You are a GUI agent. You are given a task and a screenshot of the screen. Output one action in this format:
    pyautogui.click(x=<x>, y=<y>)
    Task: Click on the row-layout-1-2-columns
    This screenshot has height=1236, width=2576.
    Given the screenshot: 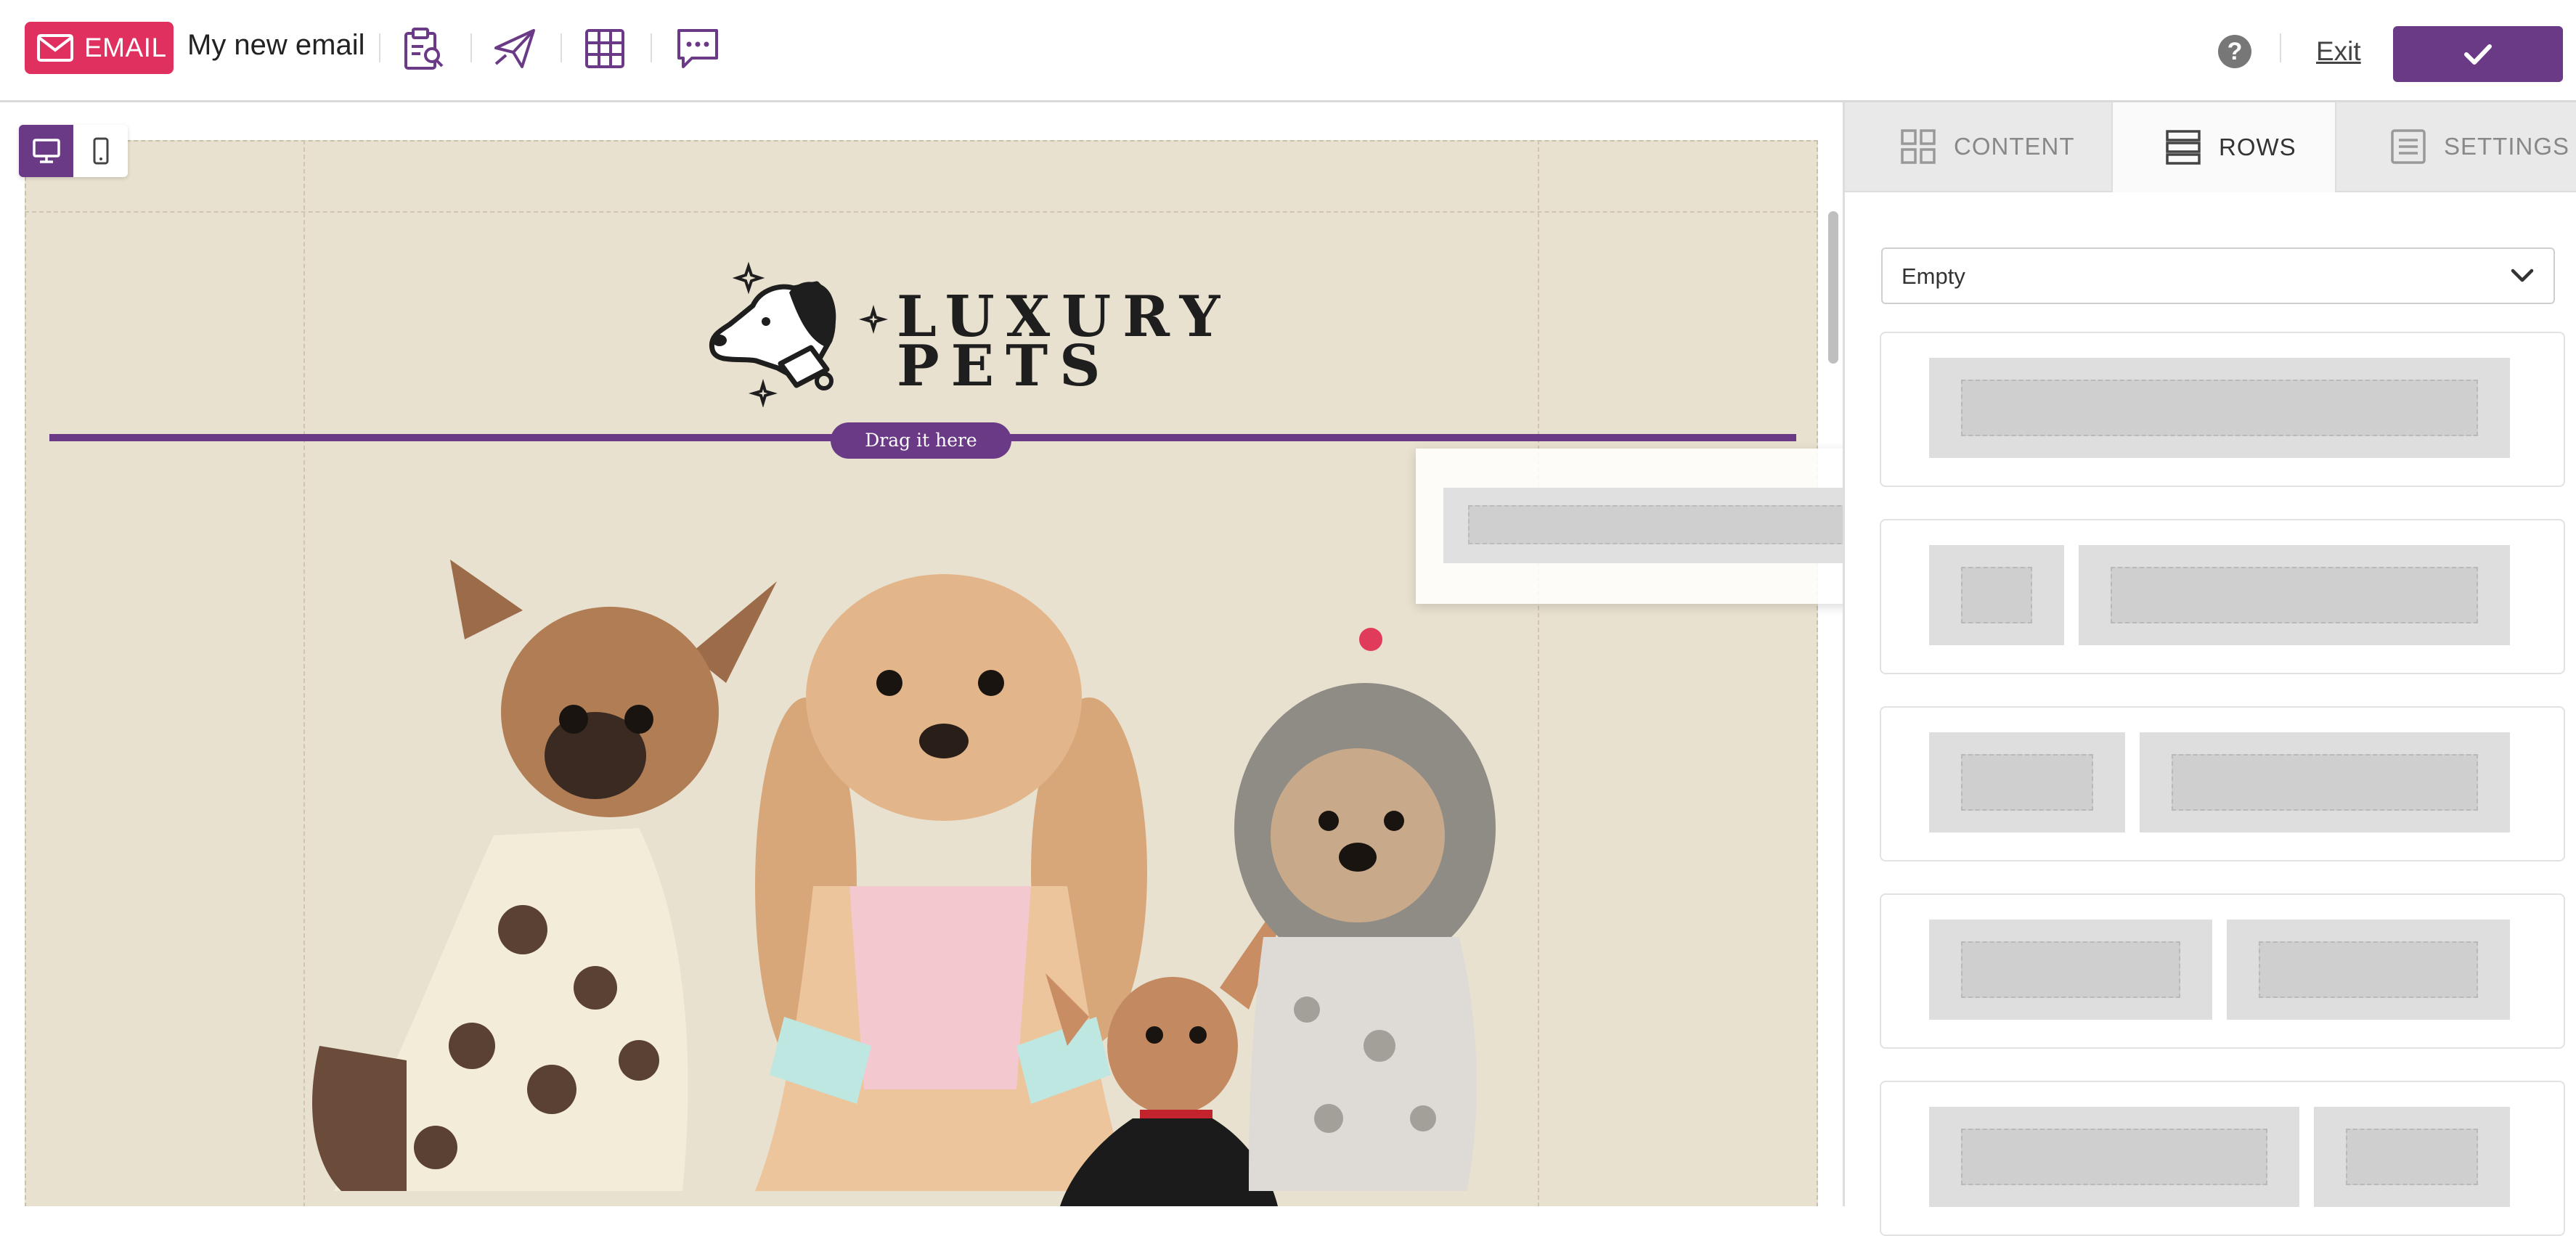 What is the action you would take?
    pyautogui.click(x=2222, y=784)
    